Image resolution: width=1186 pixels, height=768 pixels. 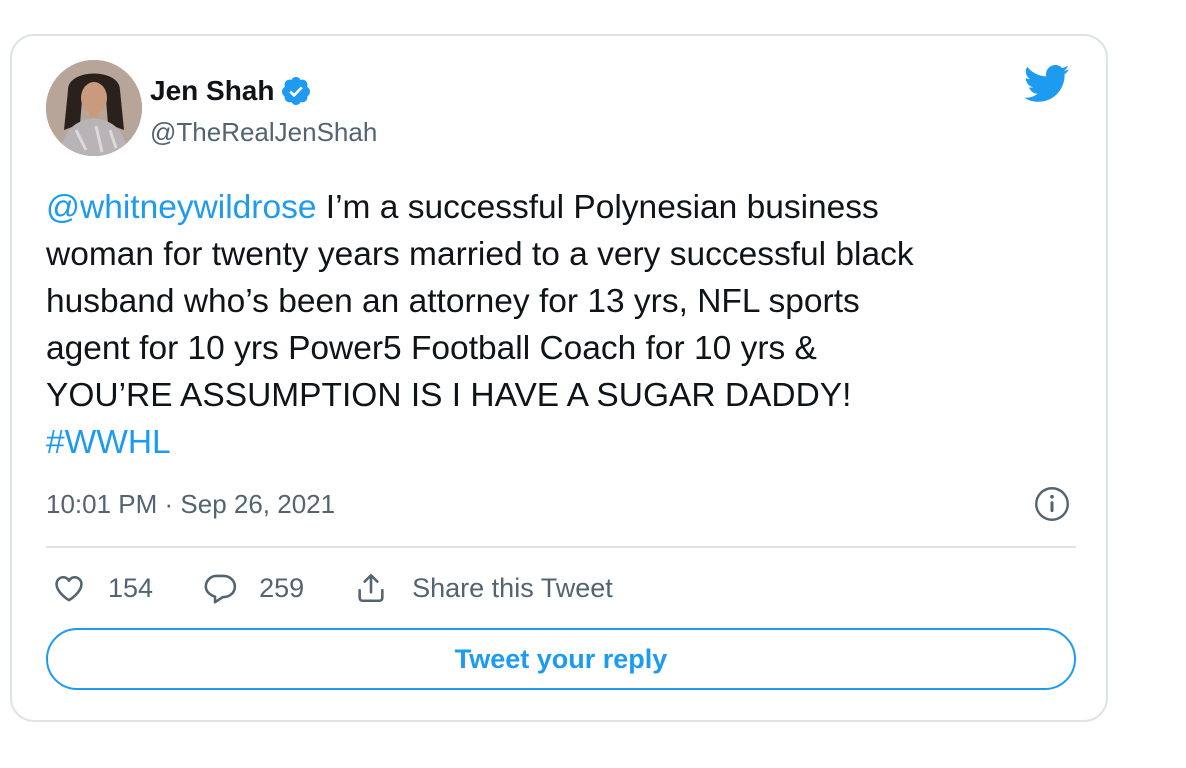 I want to click on reply-button: 259, so click(x=253, y=588).